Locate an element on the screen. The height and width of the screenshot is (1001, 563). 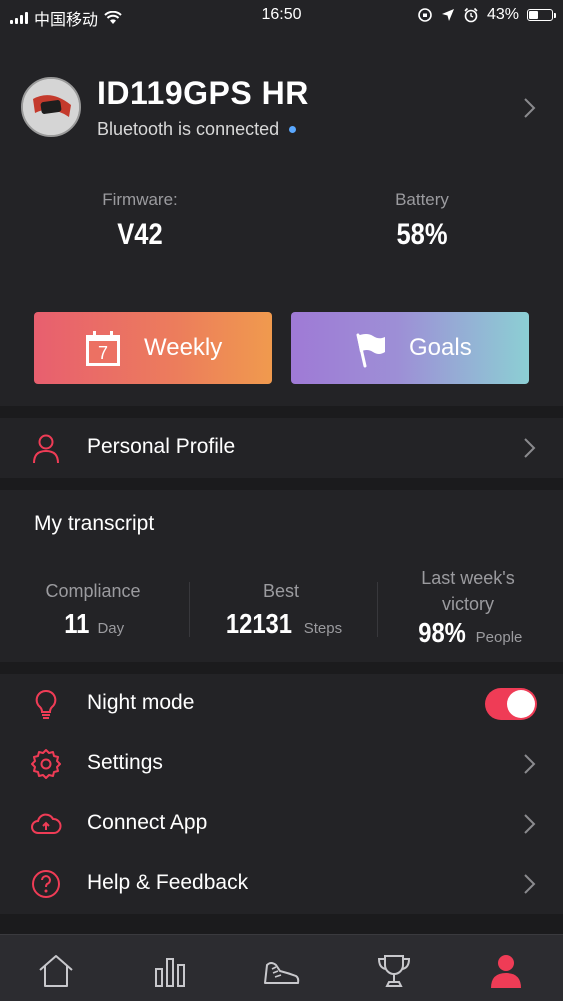
compliance-stat: Compliance 11 Day is located at coordinates (93, 609).